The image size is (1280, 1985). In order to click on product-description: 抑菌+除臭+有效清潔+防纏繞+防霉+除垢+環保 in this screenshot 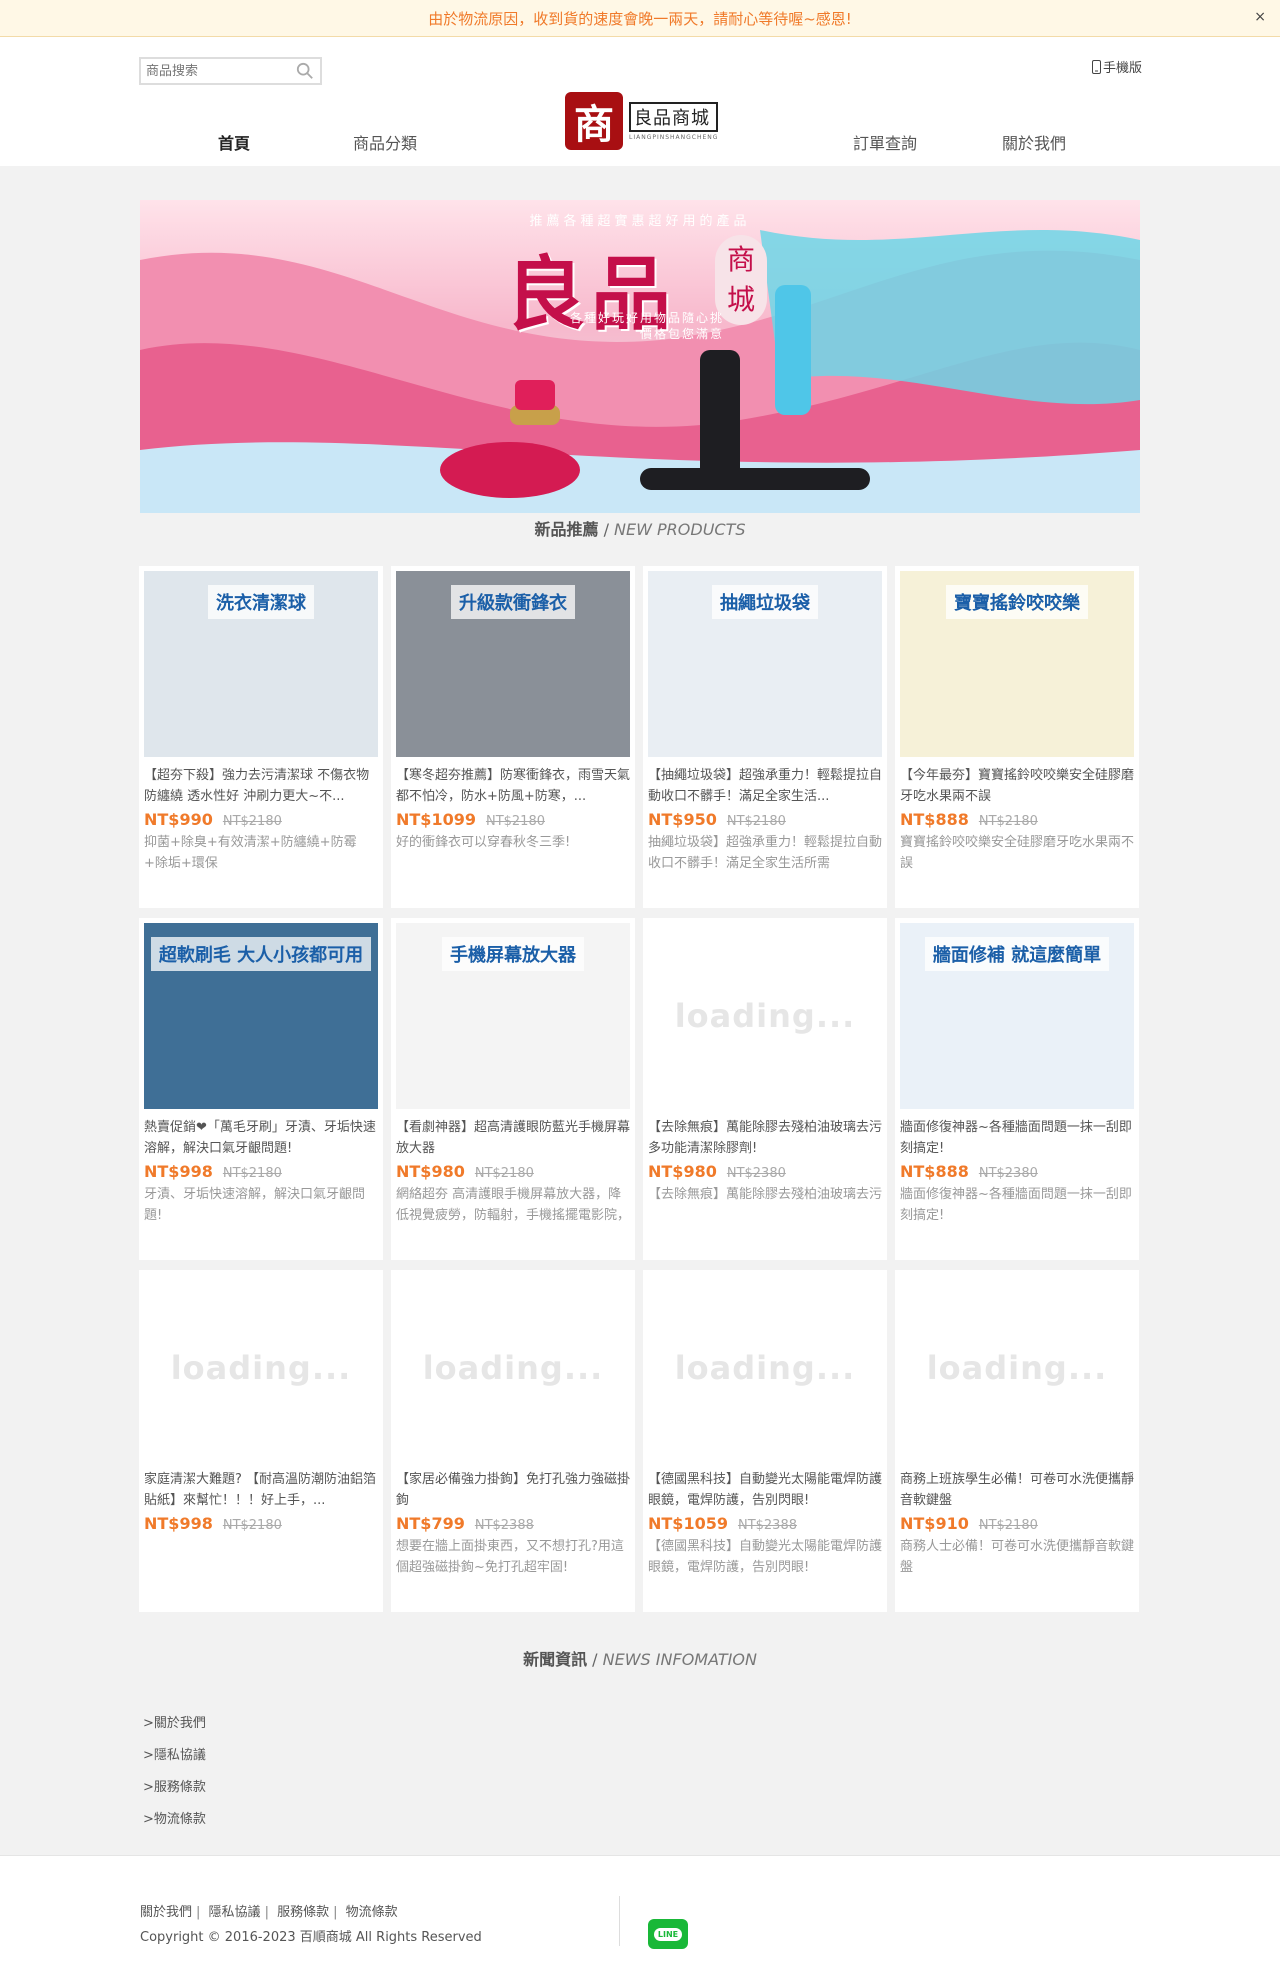, I will do `click(250, 853)`.